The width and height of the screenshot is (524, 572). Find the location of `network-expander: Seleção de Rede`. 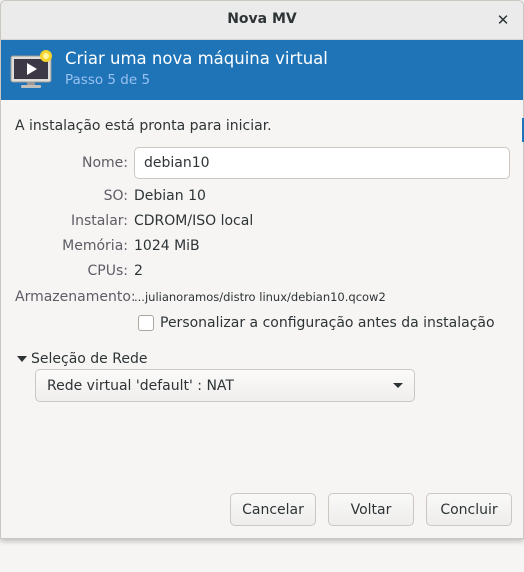

network-expander: Seleção de Rede is located at coordinates (82, 359).